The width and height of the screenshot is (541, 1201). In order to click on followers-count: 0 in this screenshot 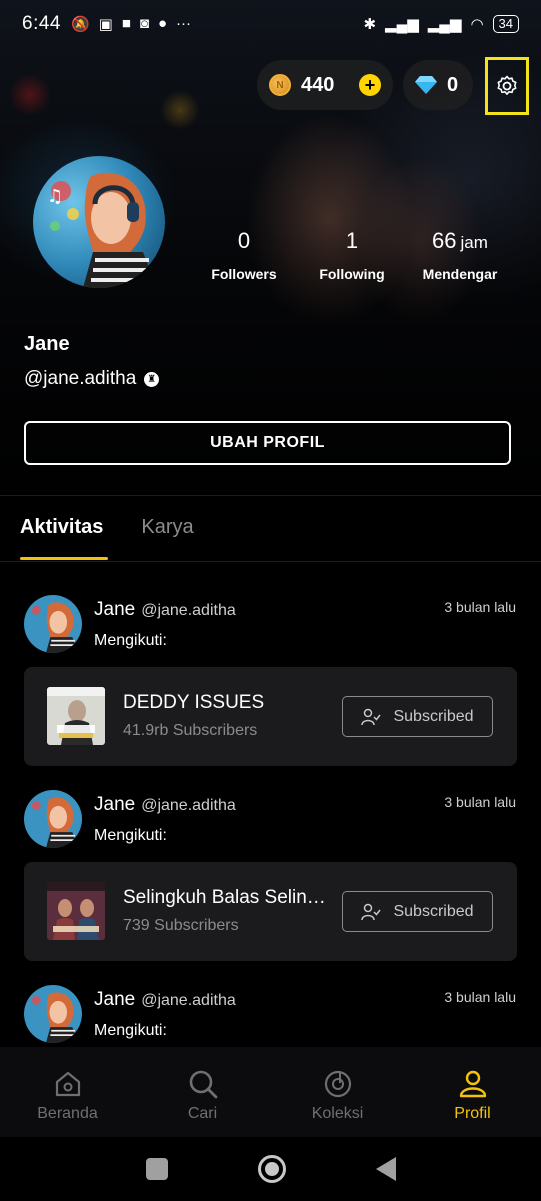, I will do `click(244, 240)`.